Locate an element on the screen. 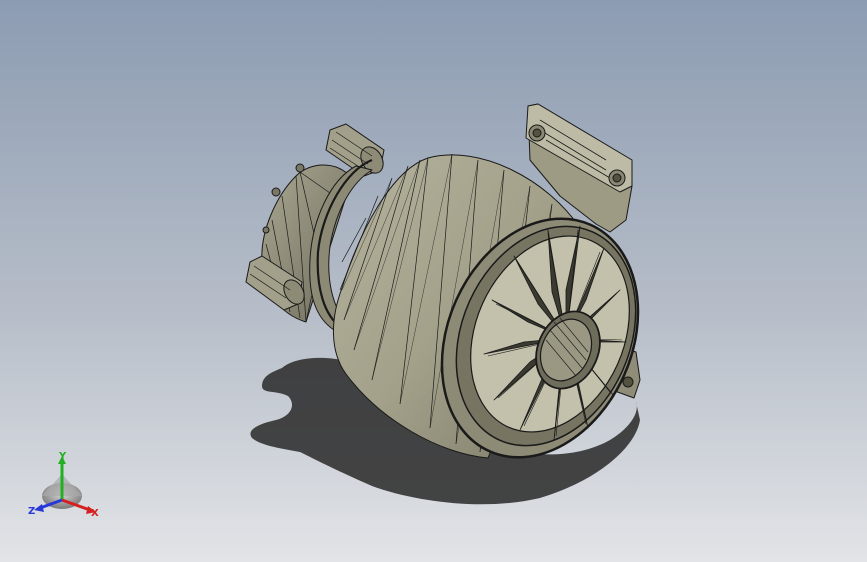  y-axis-label: Y is located at coordinates (62, 456).